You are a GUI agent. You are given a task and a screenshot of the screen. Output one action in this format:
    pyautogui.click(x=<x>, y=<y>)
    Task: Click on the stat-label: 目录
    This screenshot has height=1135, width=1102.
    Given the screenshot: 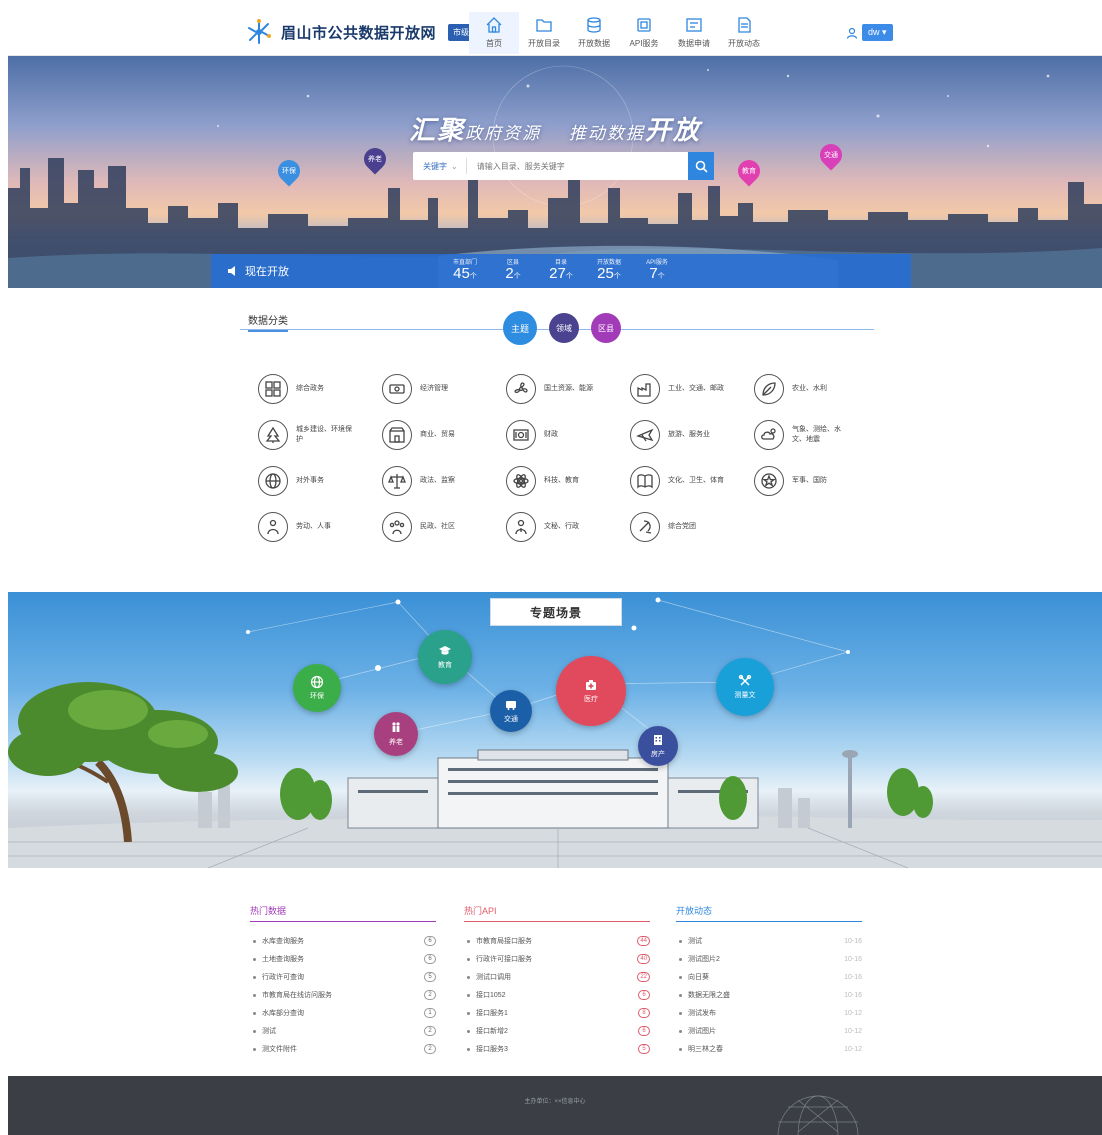 What is the action you would take?
    pyautogui.click(x=560, y=263)
    